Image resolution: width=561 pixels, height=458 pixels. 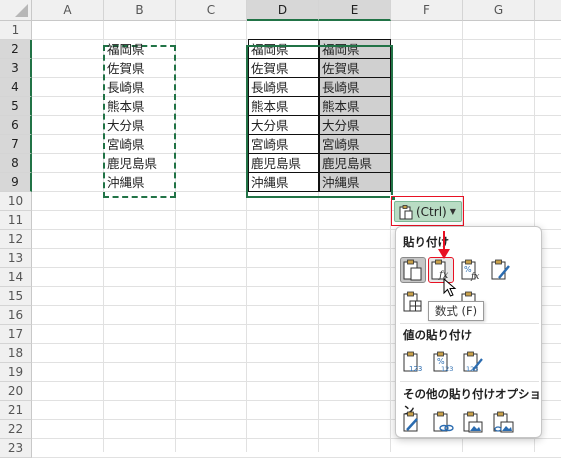 I want to click on column-b-cell: 熊本県, so click(x=140, y=106).